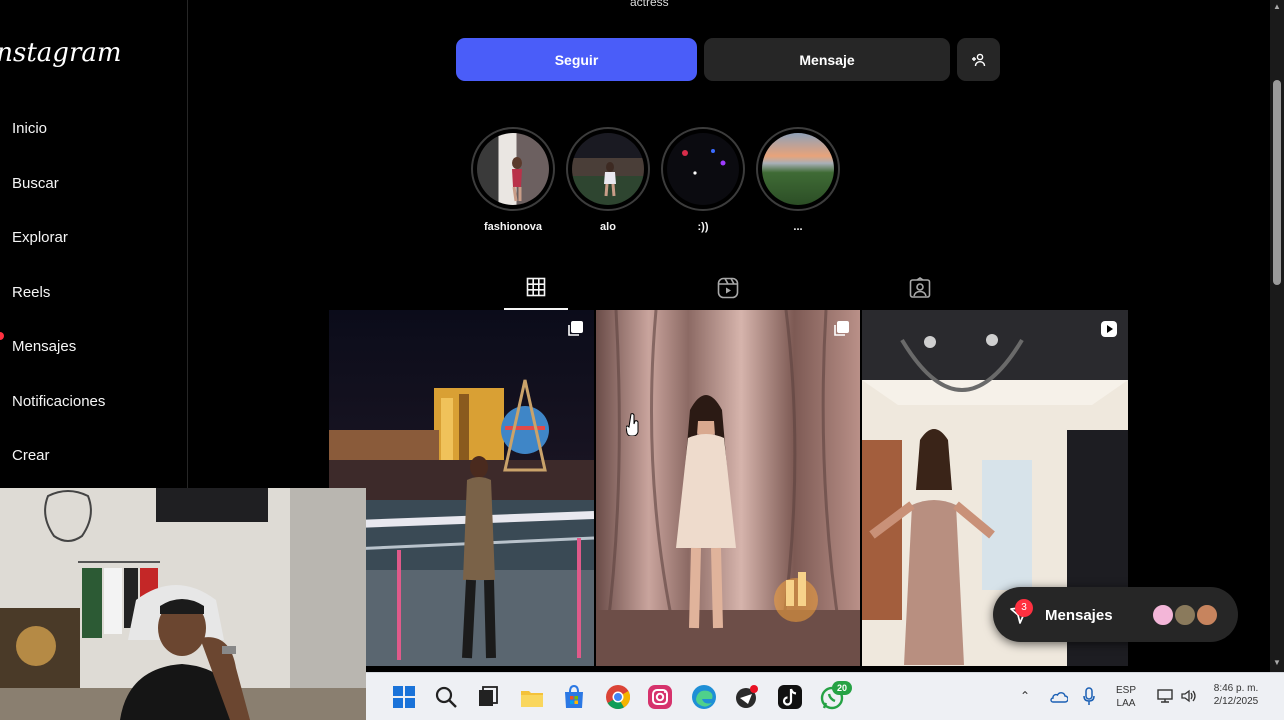  What do you see at coordinates (608, 227) in the screenshot?
I see `highlight-label: alo` at bounding box center [608, 227].